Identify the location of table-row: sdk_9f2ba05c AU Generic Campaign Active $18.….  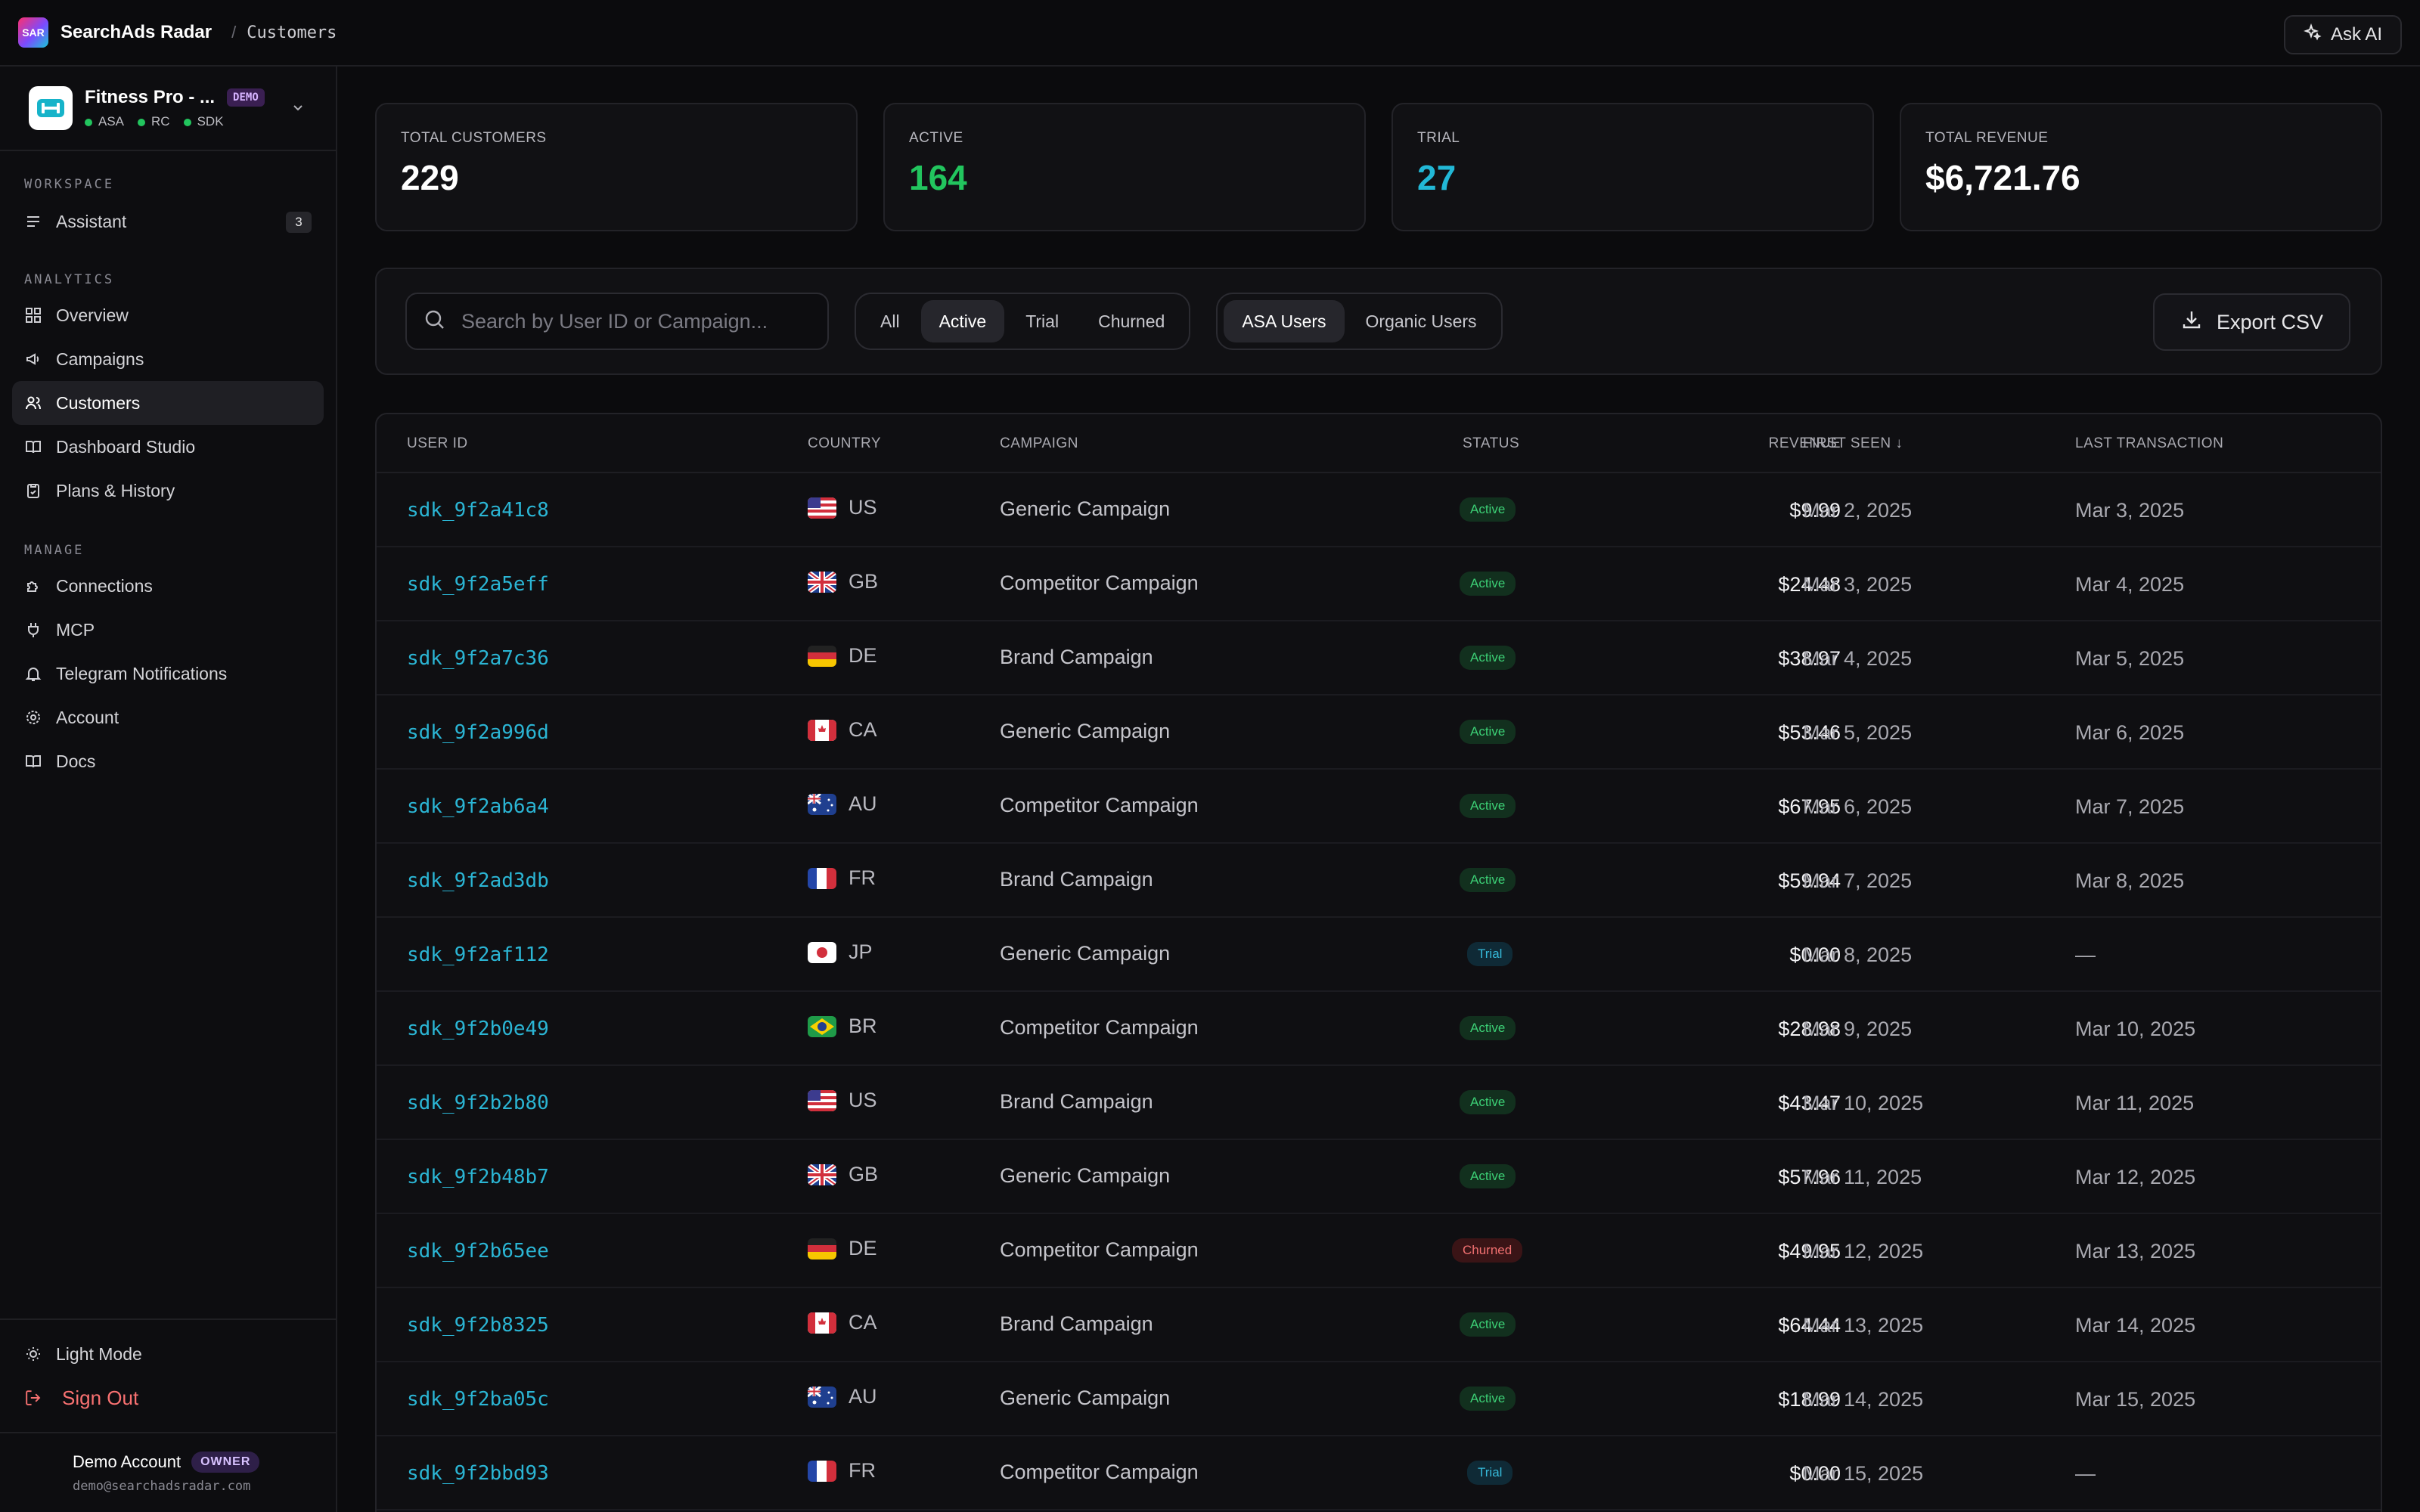
(1379, 1399).